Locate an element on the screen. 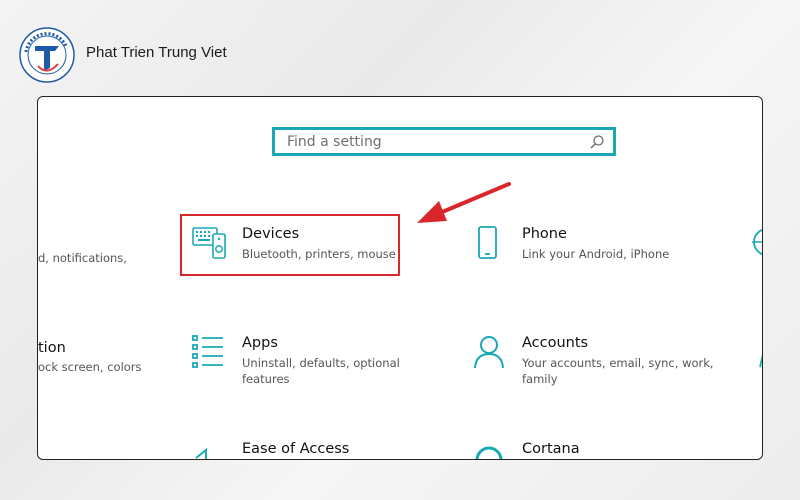 This screenshot has height=500, width=800. apps-icon is located at coordinates (207, 351).